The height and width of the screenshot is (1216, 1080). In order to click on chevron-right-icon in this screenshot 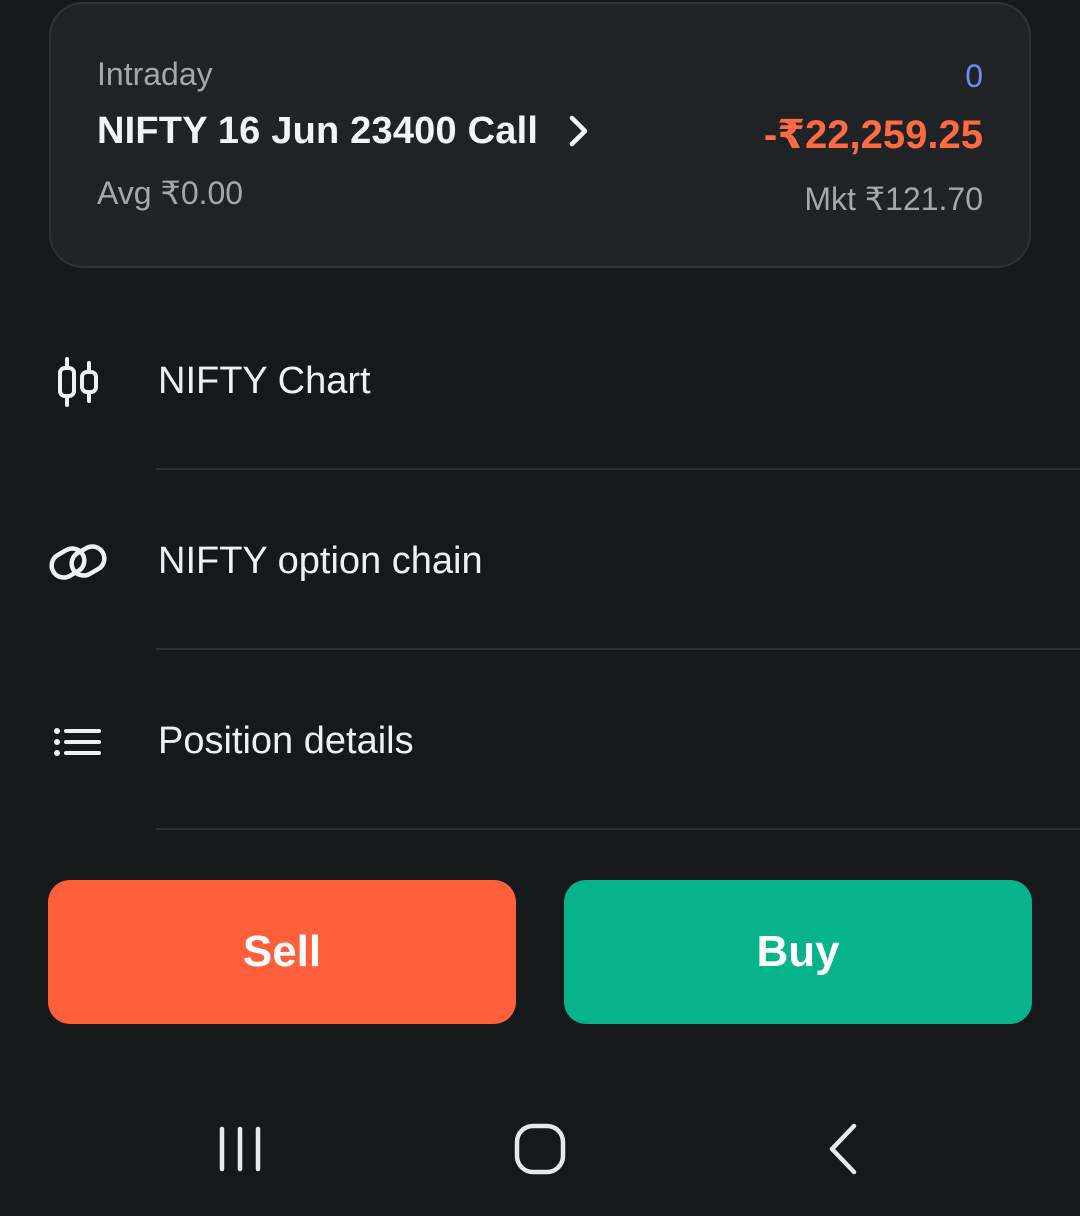, I will do `click(579, 131)`.